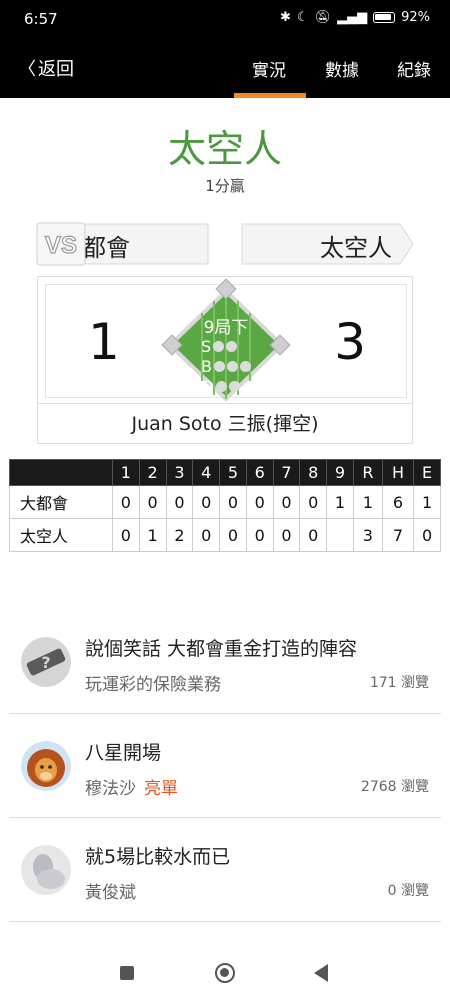 This screenshot has width=450, height=1000. I want to click on placeholder-avatar-icon: ?, so click(46, 662).